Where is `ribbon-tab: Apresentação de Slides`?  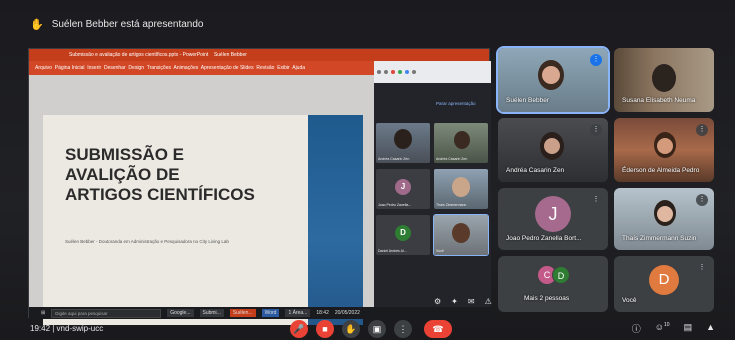 ribbon-tab: Apresentação de Slides is located at coordinates (227, 68).